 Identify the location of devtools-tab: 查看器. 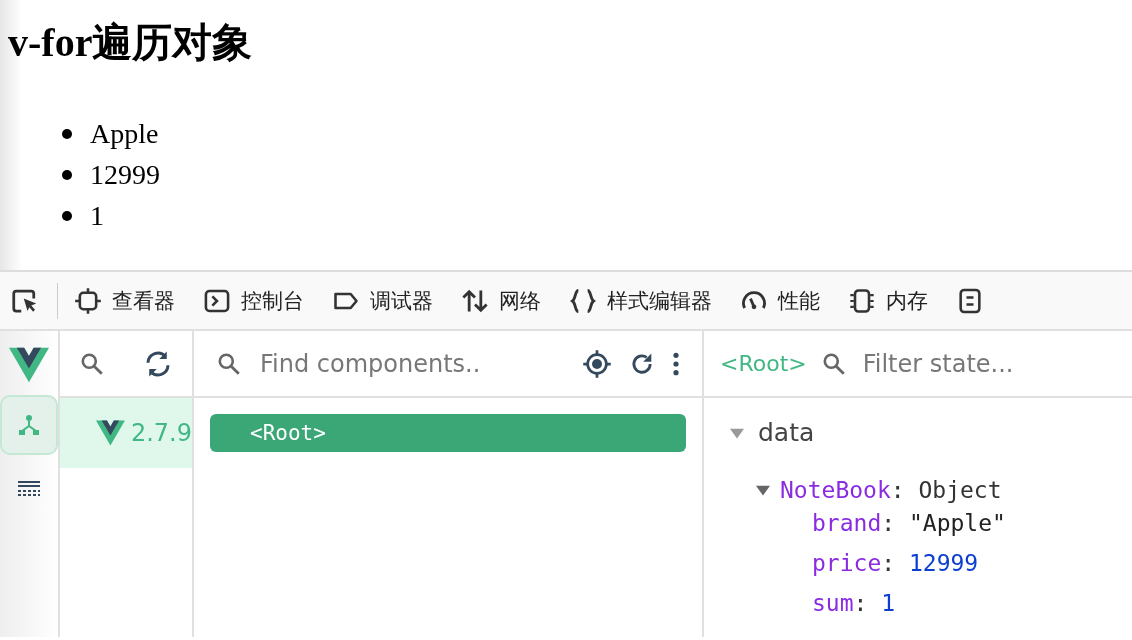
(124, 300).